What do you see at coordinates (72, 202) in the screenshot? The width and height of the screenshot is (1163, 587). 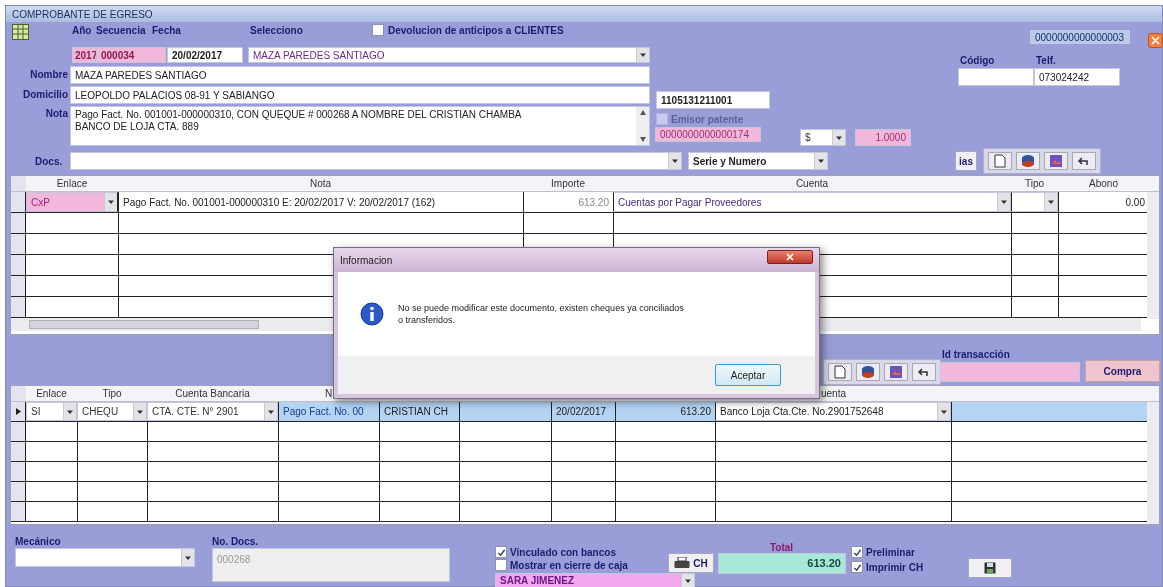 I see `combo-box: CxP` at bounding box center [72, 202].